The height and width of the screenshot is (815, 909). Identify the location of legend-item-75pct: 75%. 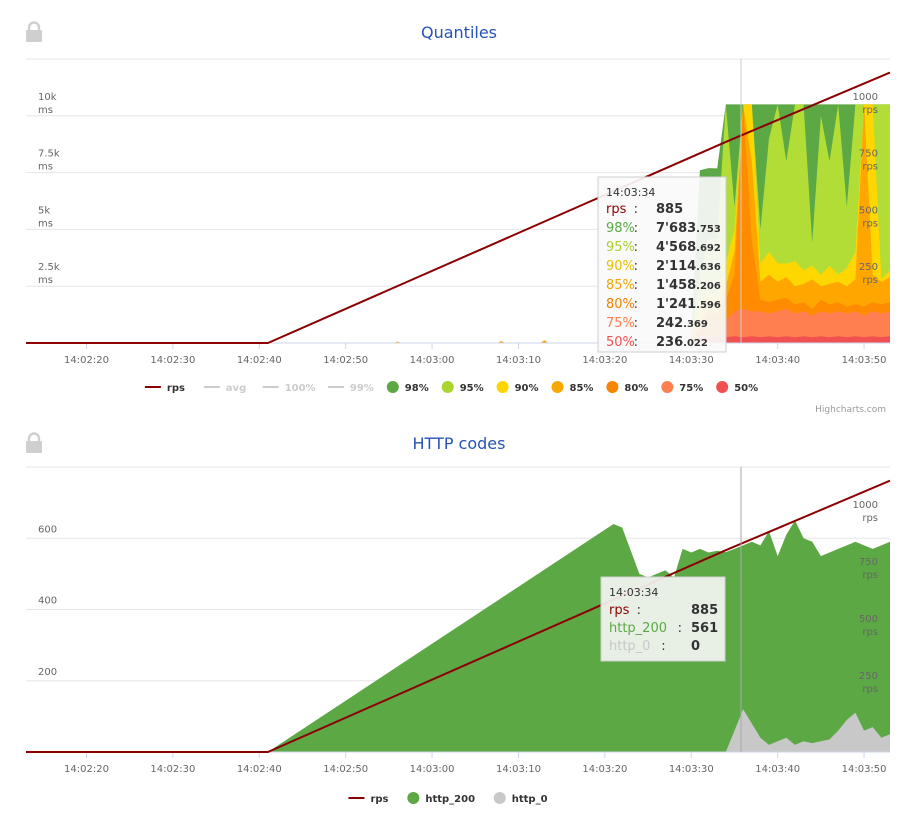
(682, 387).